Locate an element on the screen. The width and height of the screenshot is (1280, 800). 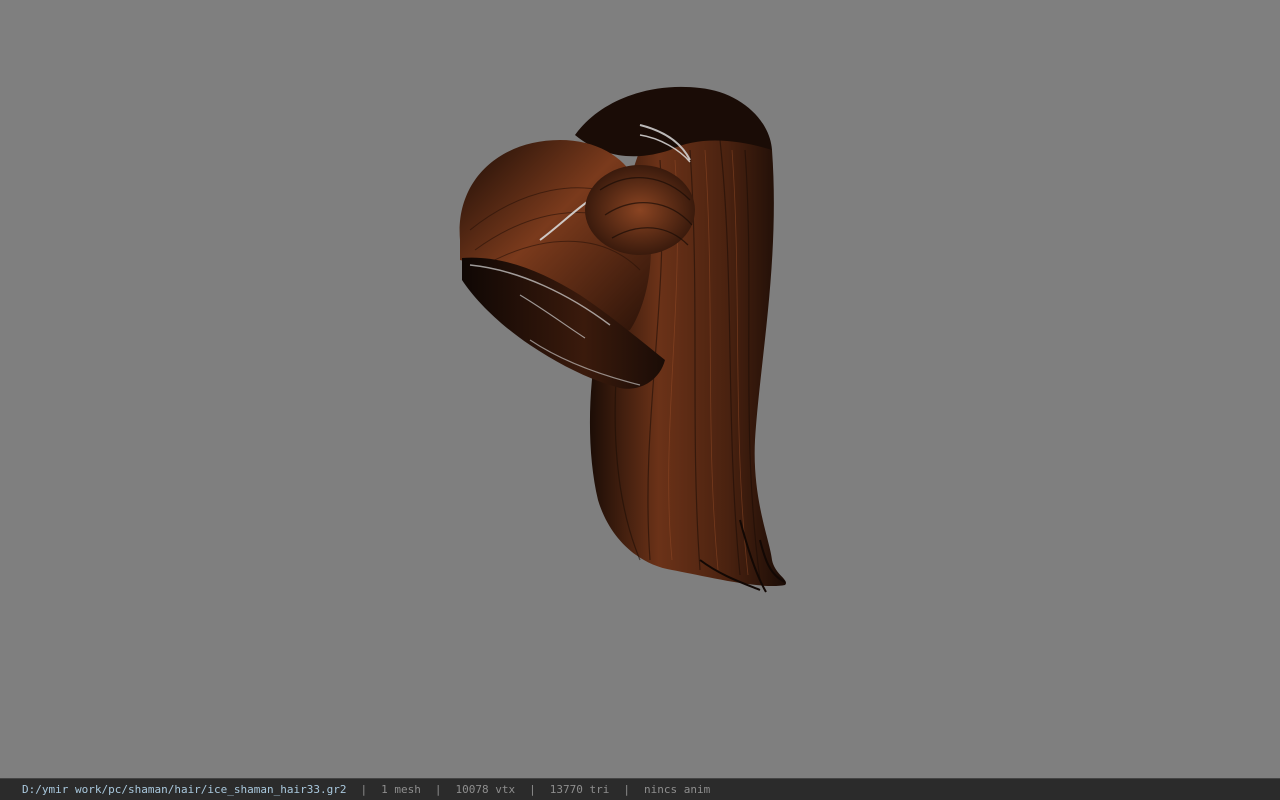
vertex-count-label: 10078 vtx is located at coordinates (485, 789).